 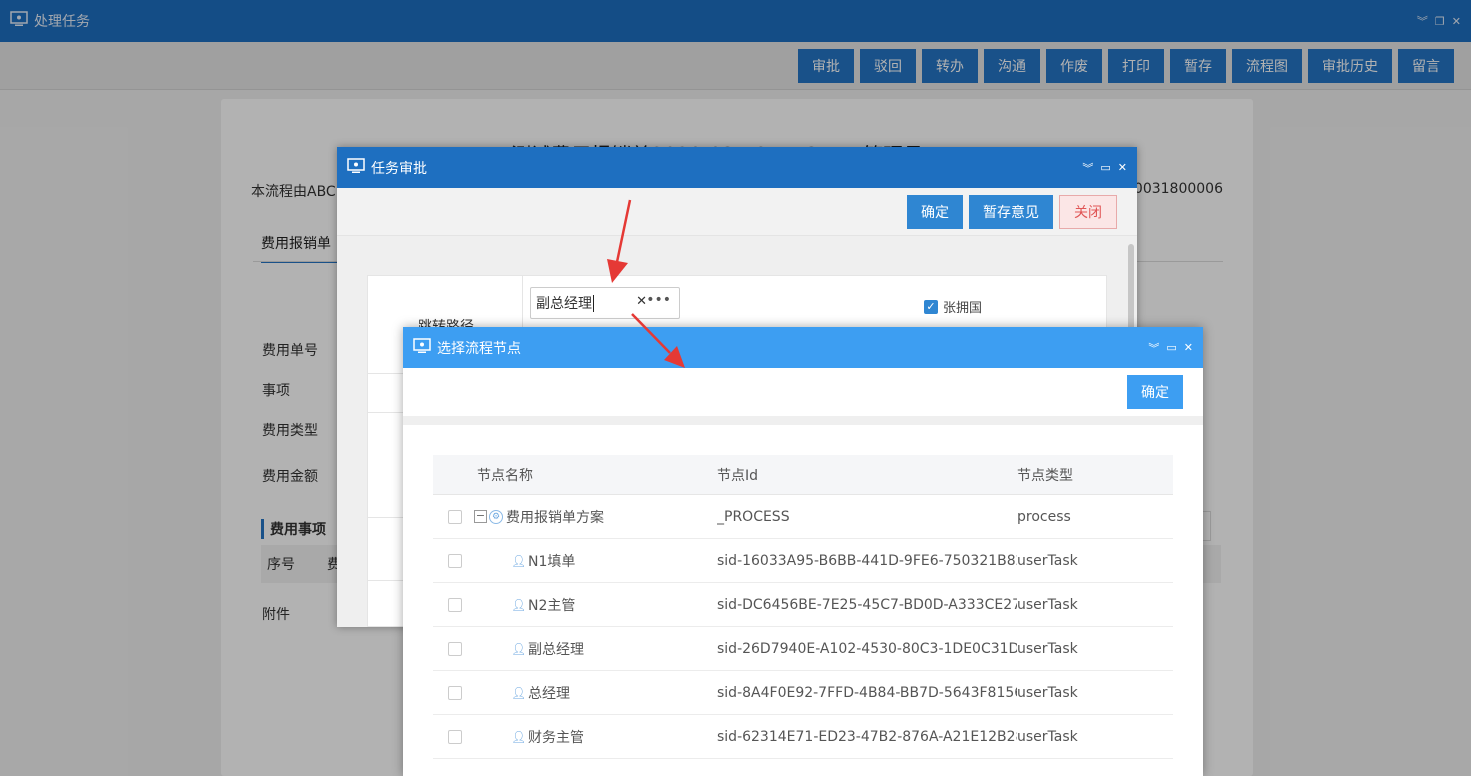 I want to click on arrow-down-icon, so click(x=619, y=241).